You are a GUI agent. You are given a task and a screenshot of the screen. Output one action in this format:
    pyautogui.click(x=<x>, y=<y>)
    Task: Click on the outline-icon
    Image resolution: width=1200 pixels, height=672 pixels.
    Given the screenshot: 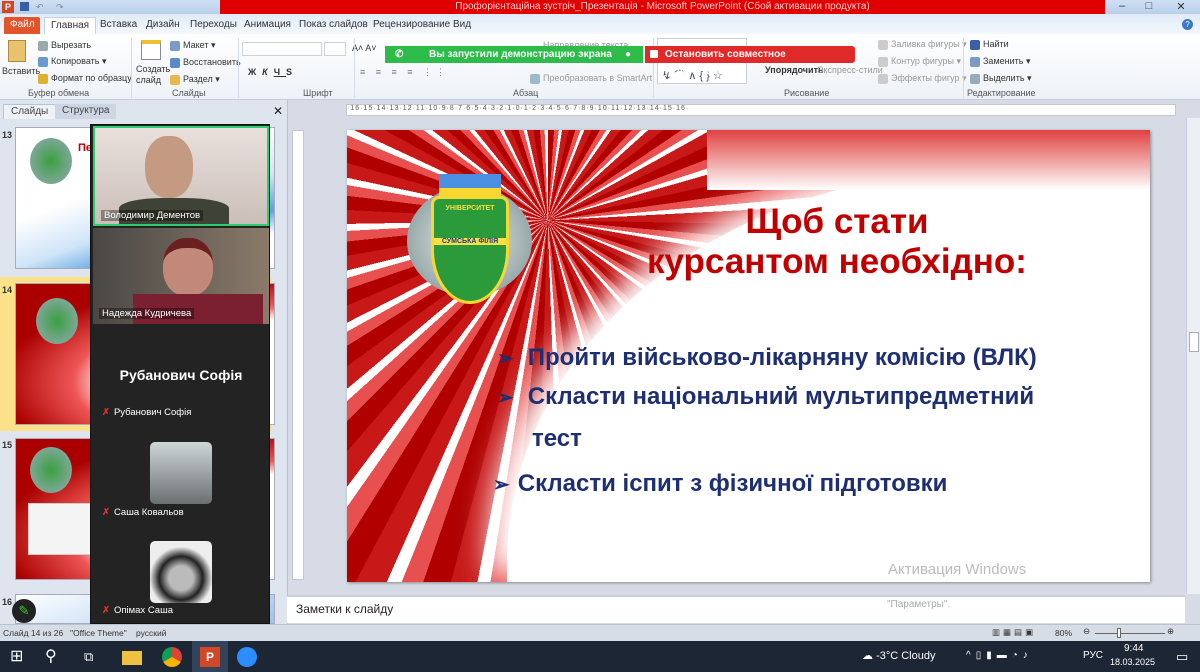 What is the action you would take?
    pyautogui.click(x=883, y=61)
    